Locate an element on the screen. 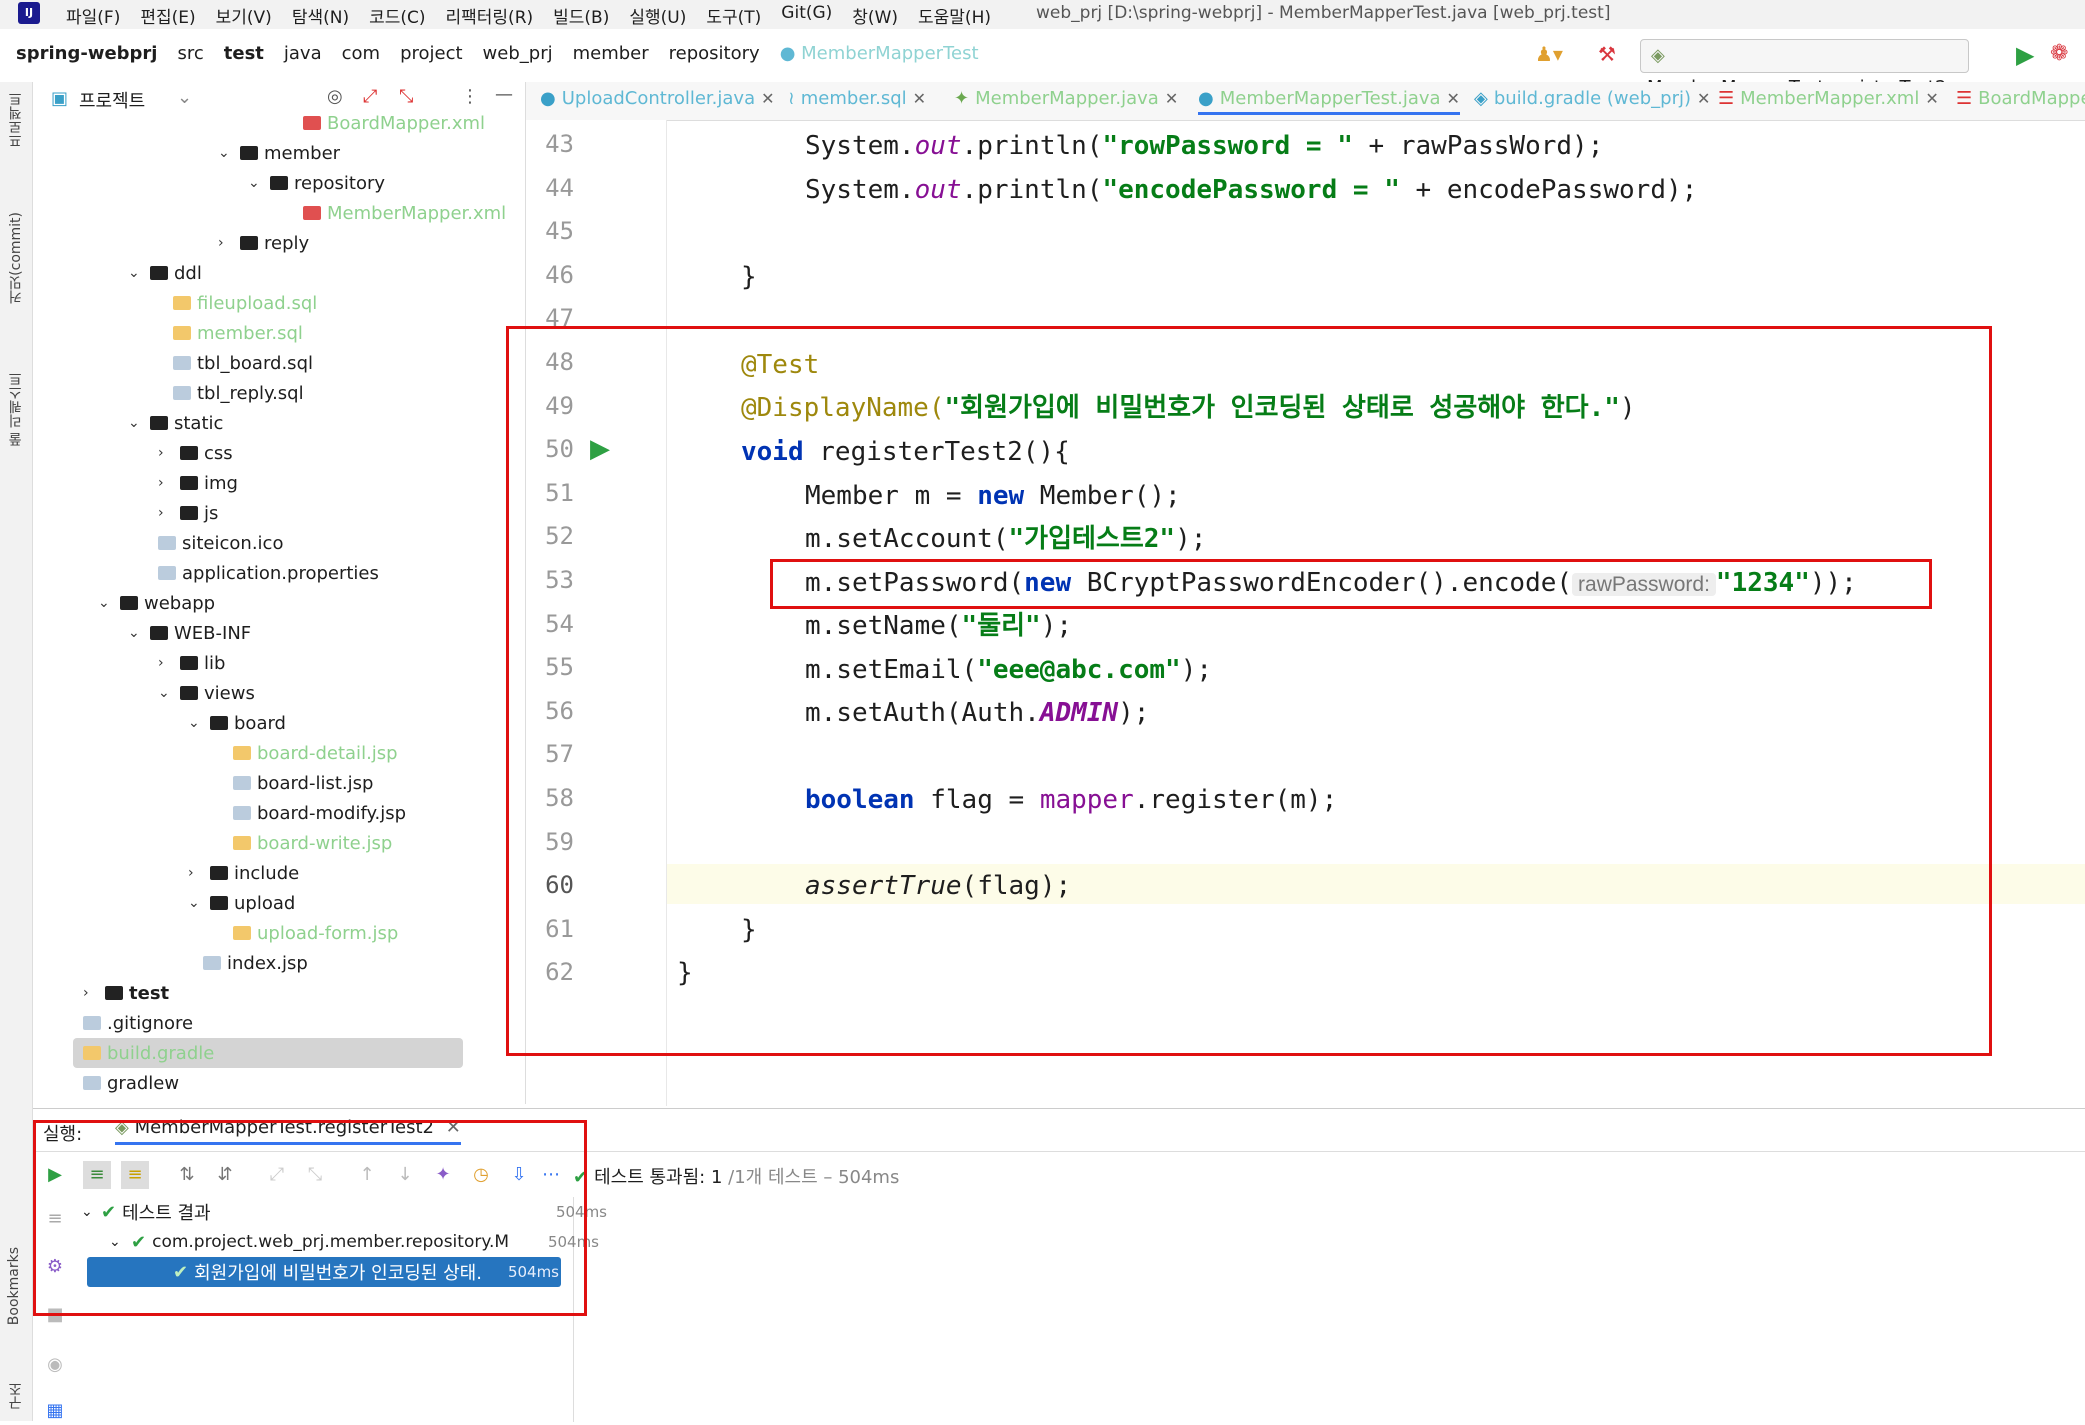  breadcrumb-project: spring-webprj is located at coordinates (86, 53).